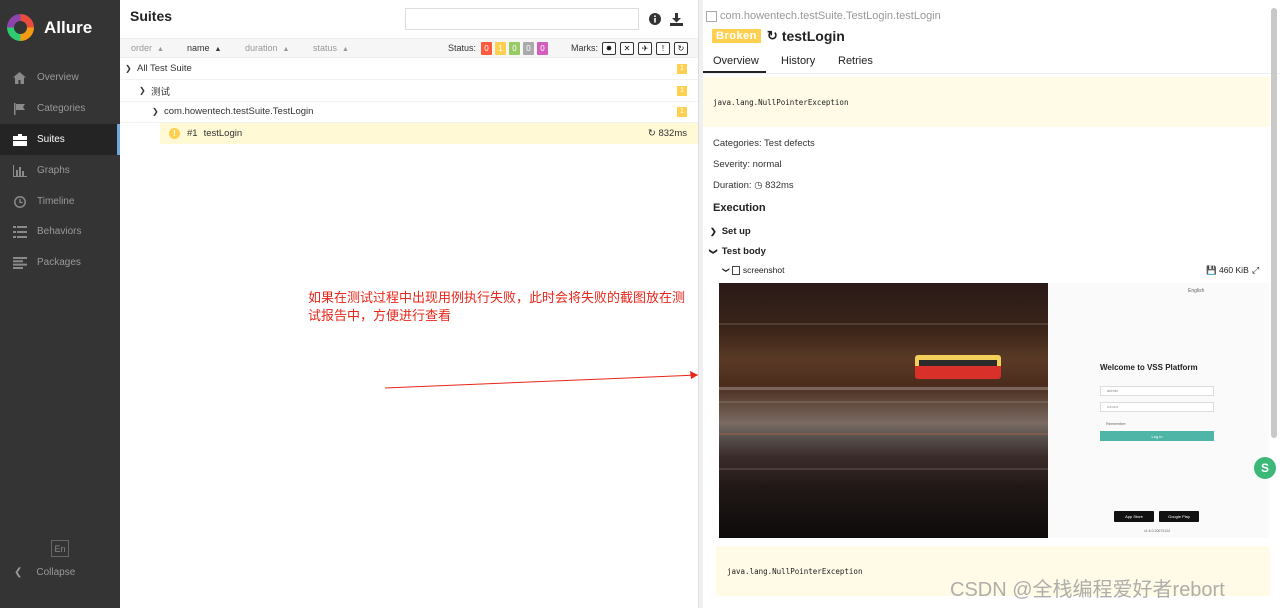 The height and width of the screenshot is (608, 1280). Describe the element at coordinates (676, 19) in the screenshot. I see `download-icon` at that location.